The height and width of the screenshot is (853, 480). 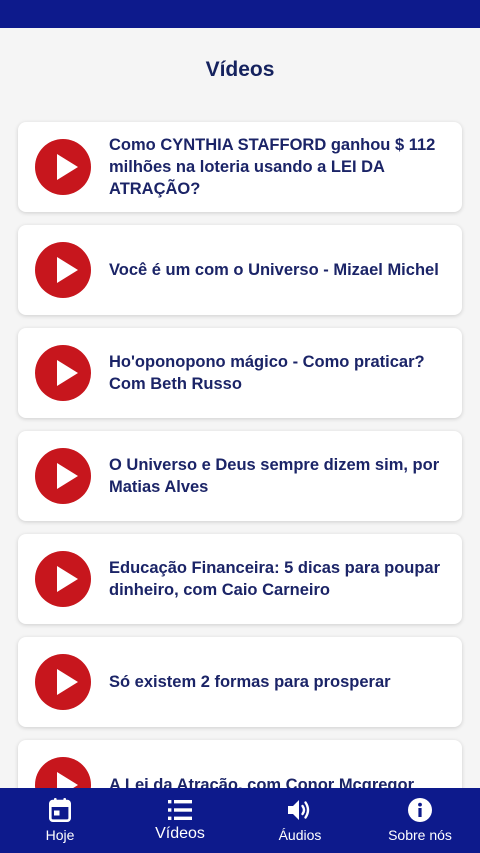 I want to click on nav-item-videos: Vídeos, so click(x=180, y=820).